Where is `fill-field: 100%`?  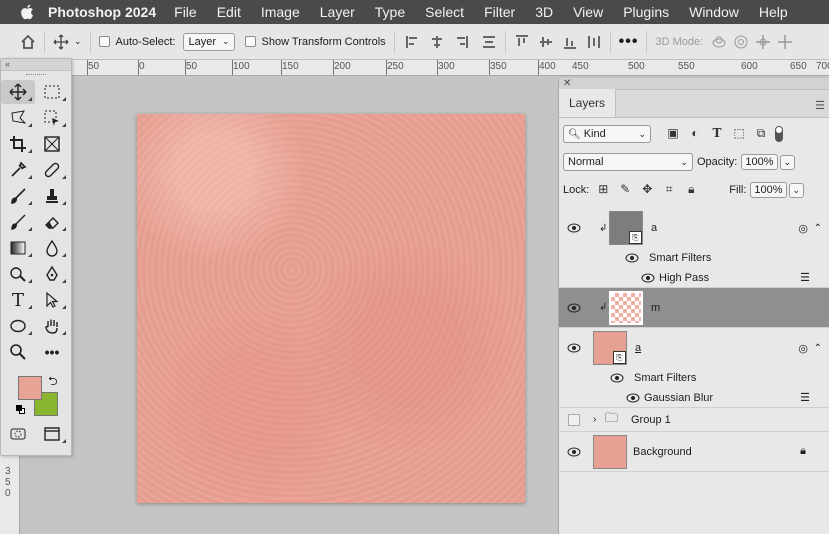
fill-field: 100% is located at coordinates (768, 190).